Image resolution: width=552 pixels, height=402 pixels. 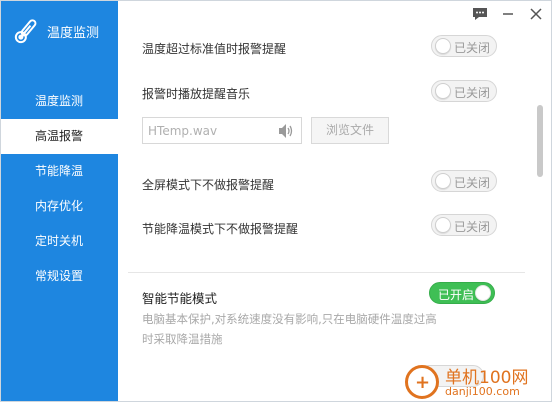 I want to click on sidebar-item-temperature-monitor: 温度监测, so click(x=59, y=101).